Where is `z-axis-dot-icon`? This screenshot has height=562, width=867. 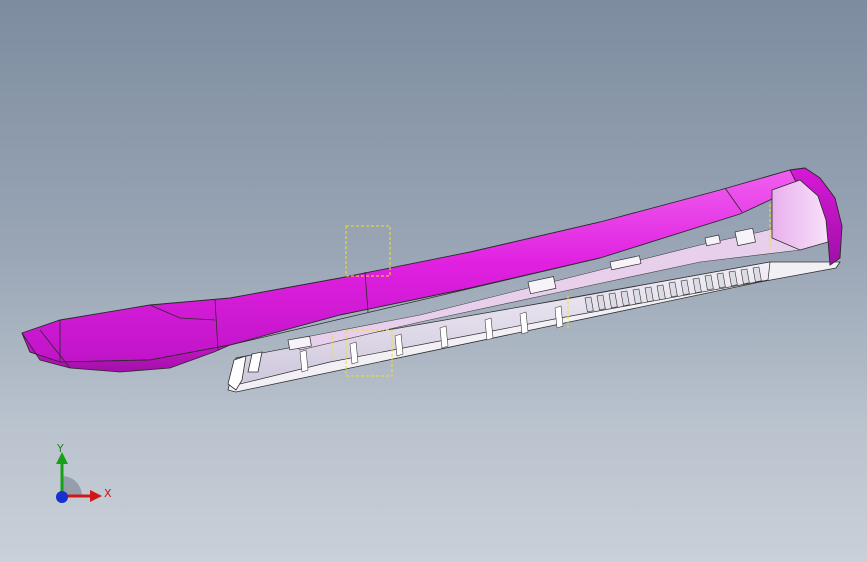
z-axis-dot-icon is located at coordinates (62, 497).